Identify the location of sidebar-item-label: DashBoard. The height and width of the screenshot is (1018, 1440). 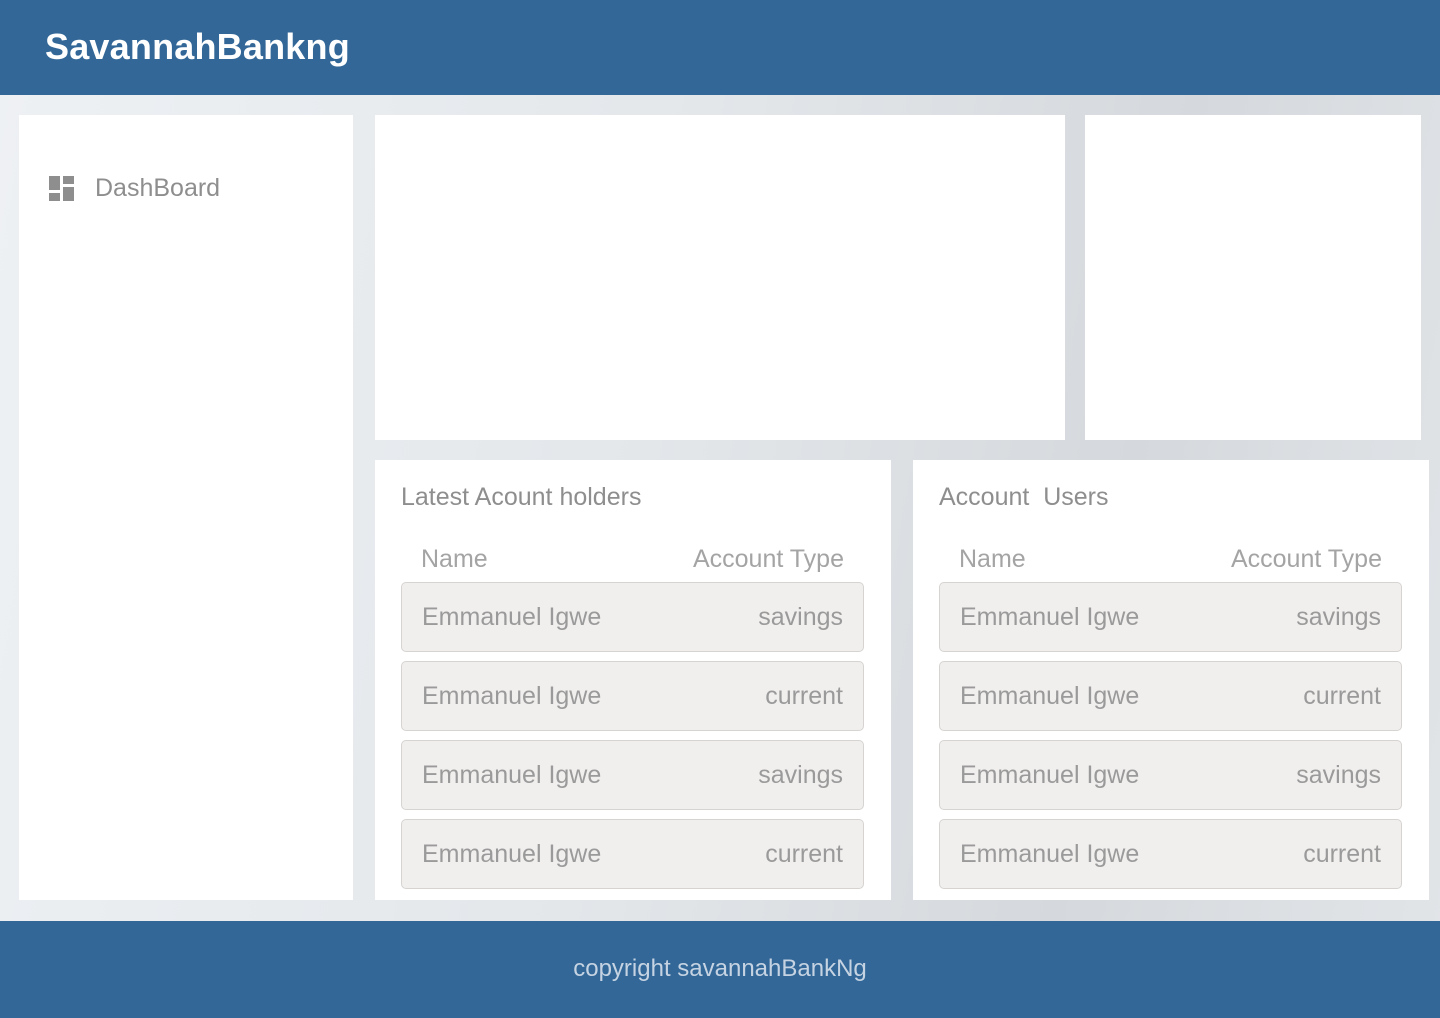
(158, 187).